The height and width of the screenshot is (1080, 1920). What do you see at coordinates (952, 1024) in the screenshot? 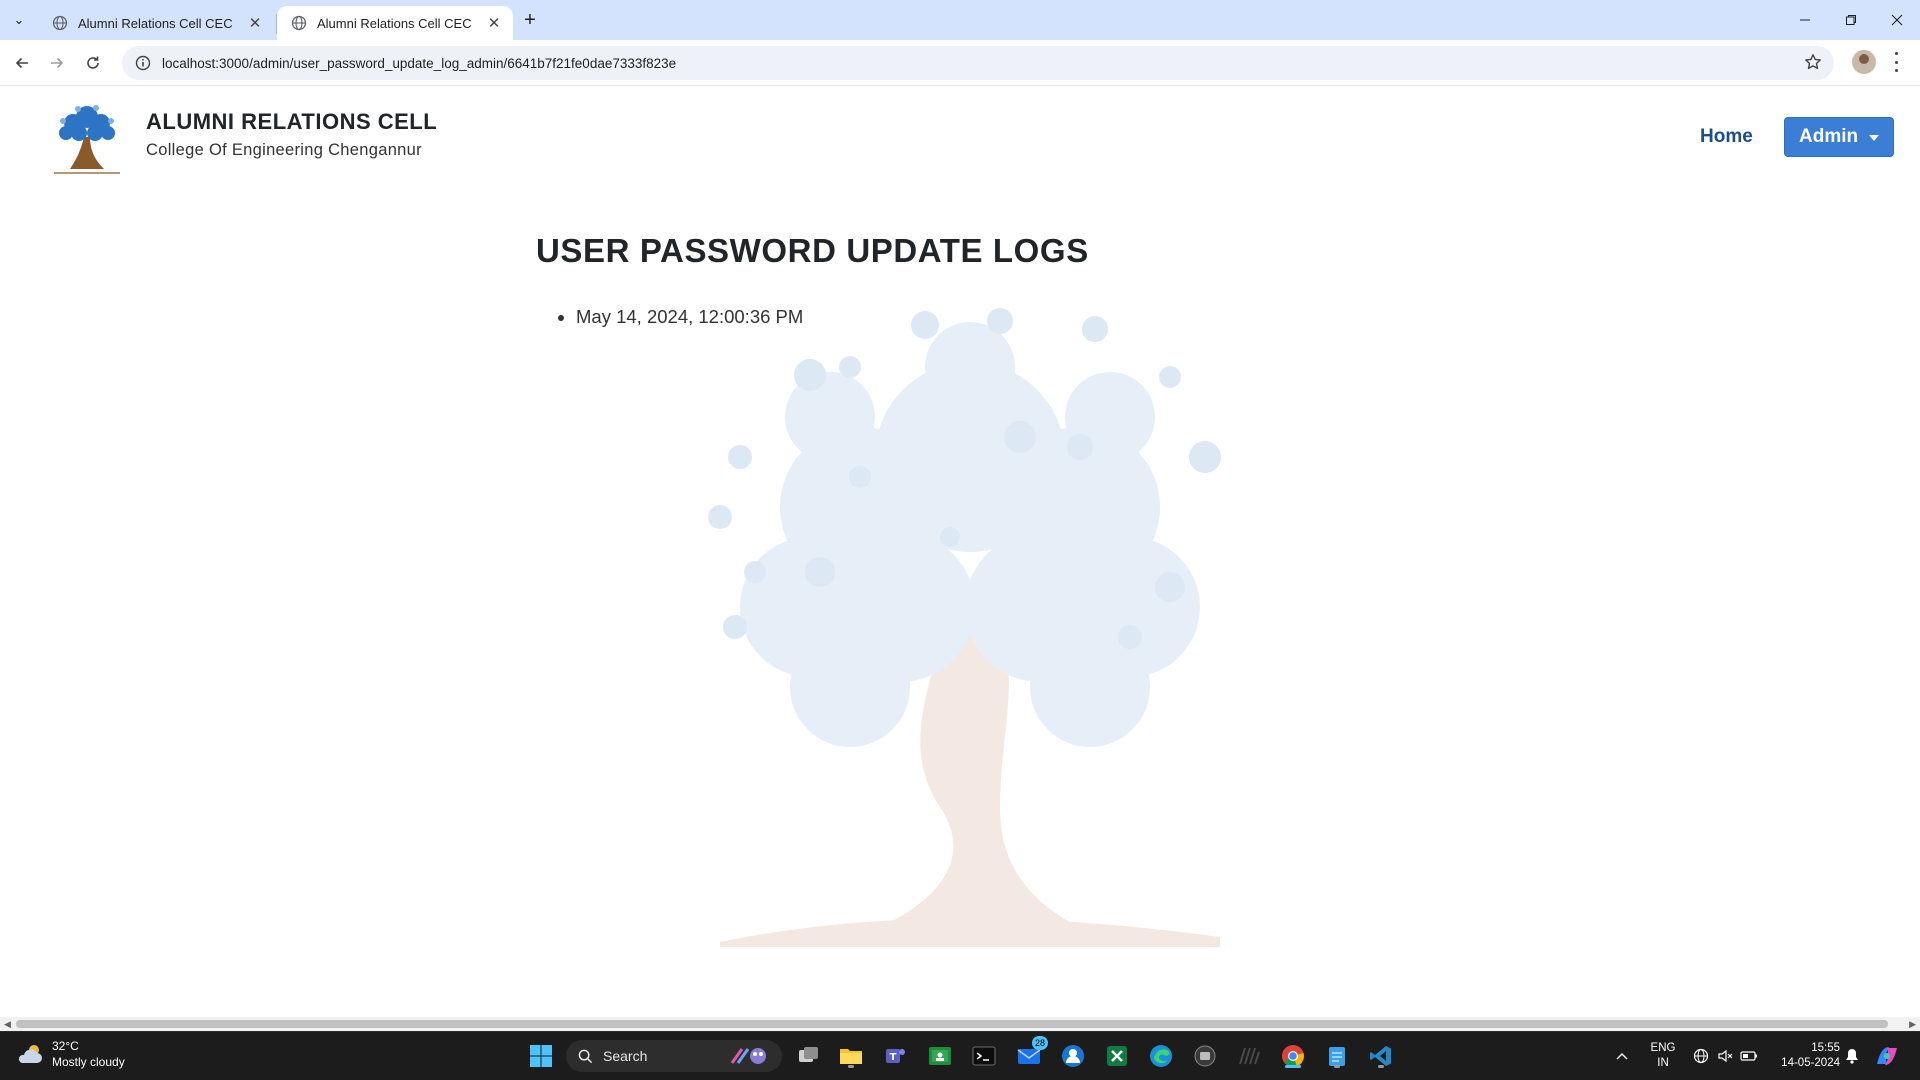
I see `scrollbar-thumb` at bounding box center [952, 1024].